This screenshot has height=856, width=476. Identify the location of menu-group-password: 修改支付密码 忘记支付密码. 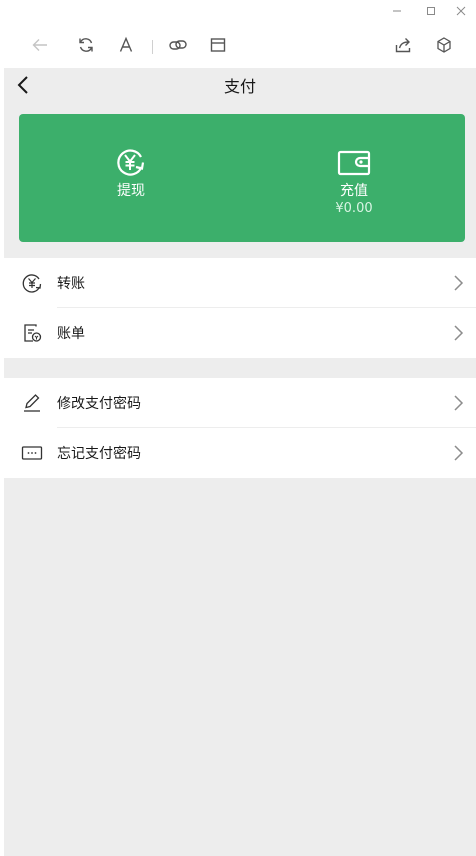
(240, 428).